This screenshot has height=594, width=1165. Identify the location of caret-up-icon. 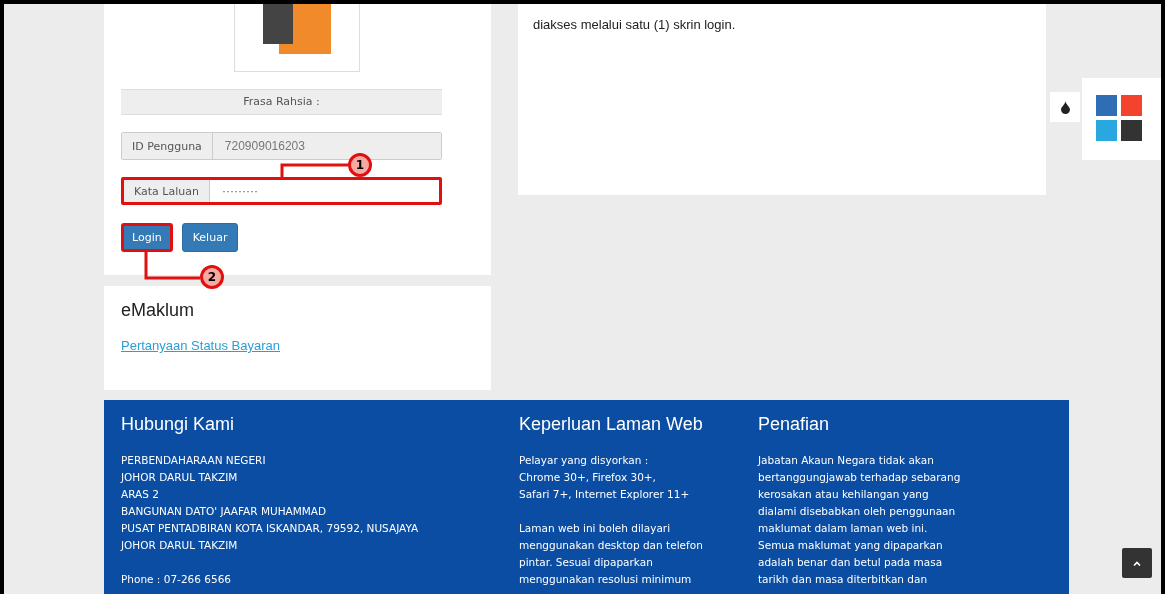
(1137, 563).